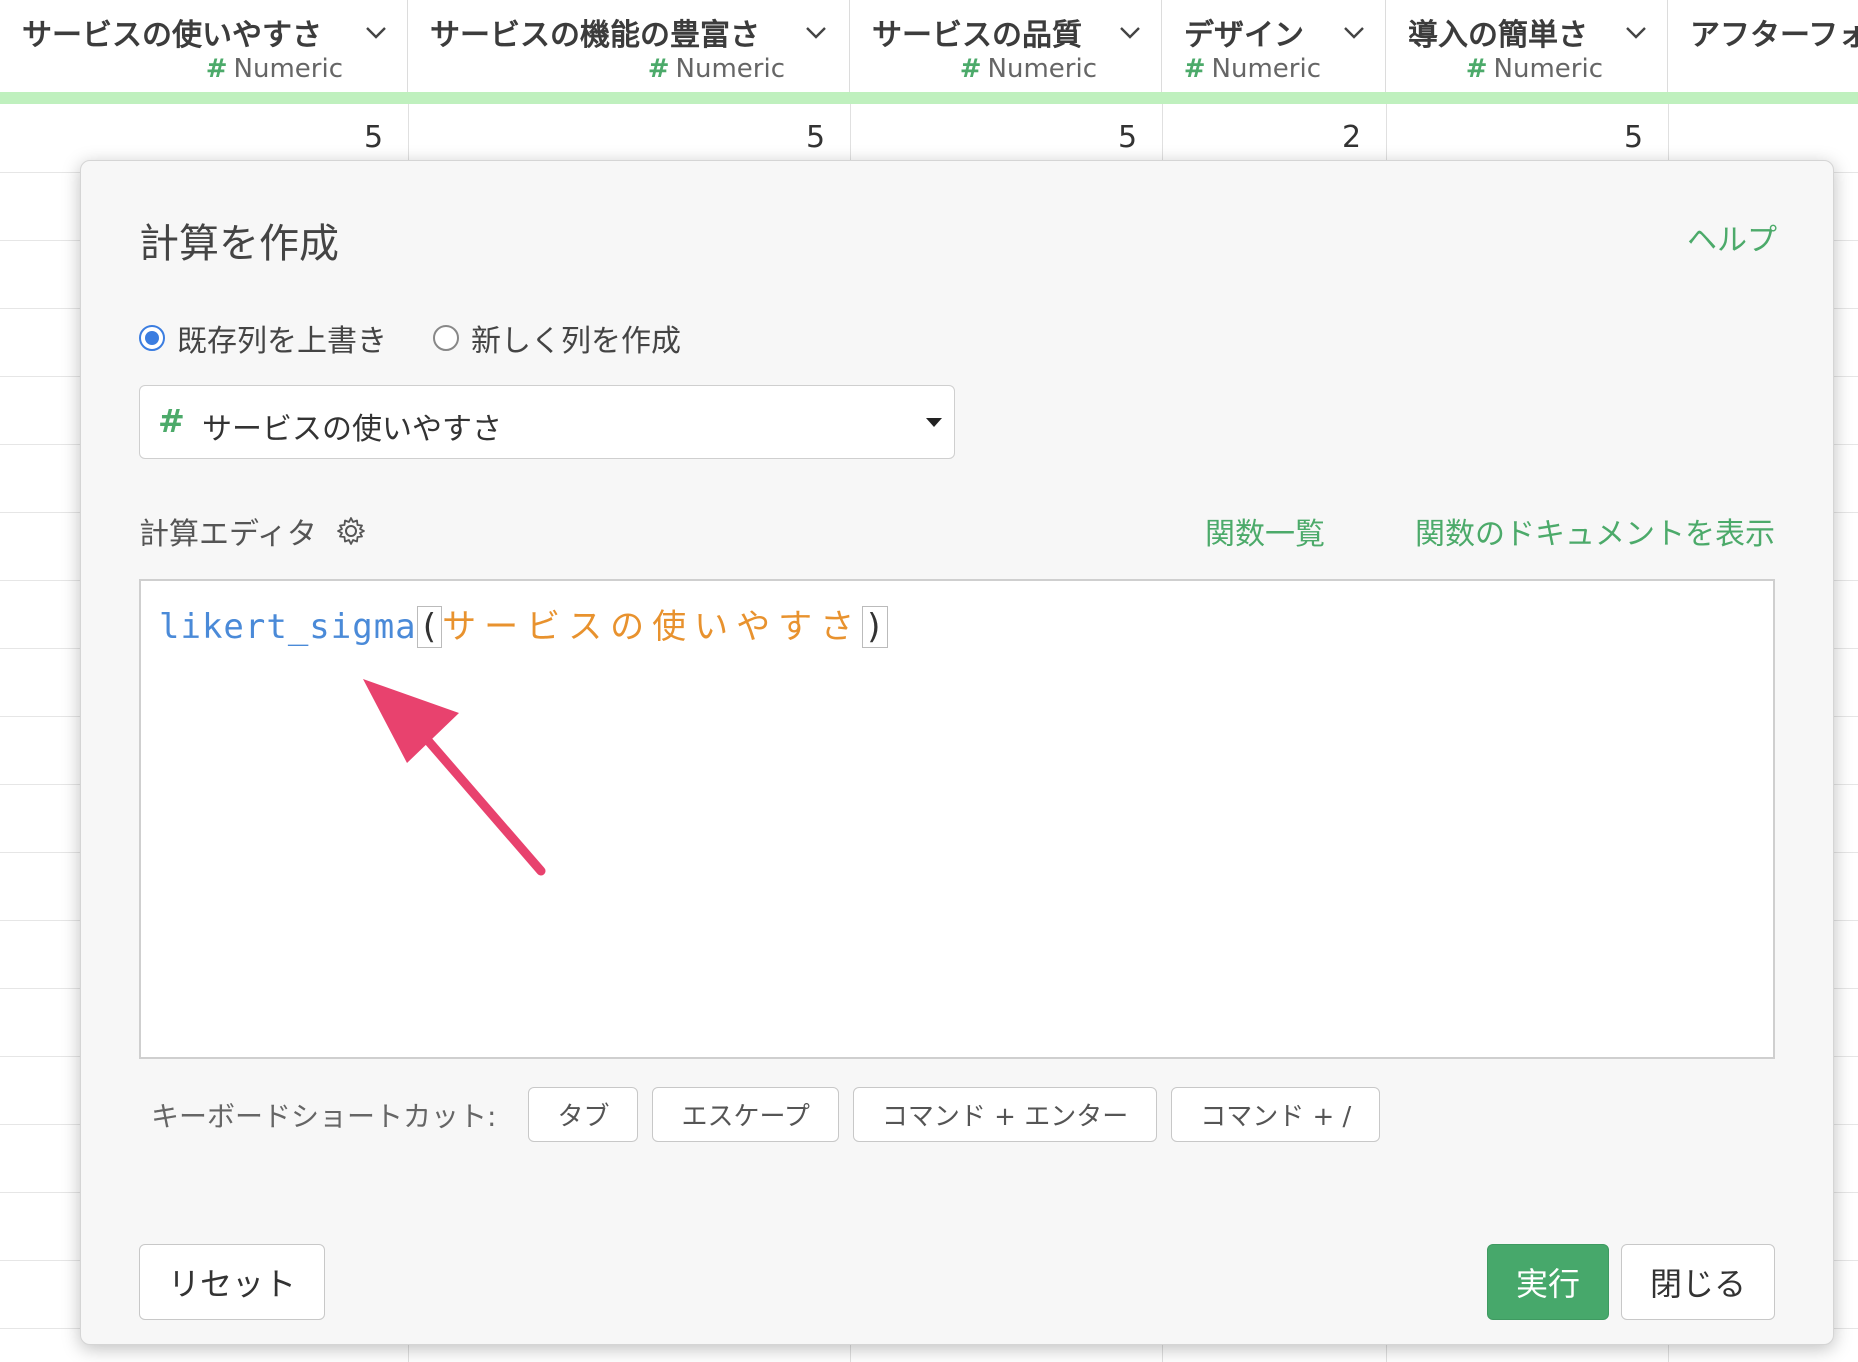  I want to click on shortcut-command-enter: コマンド + エンター, so click(1005, 1114).